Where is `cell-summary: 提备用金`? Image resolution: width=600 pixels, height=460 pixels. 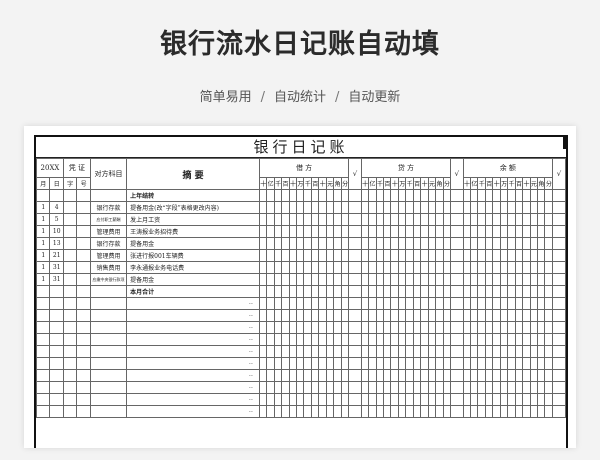 cell-summary: 提备用金 is located at coordinates (193, 279).